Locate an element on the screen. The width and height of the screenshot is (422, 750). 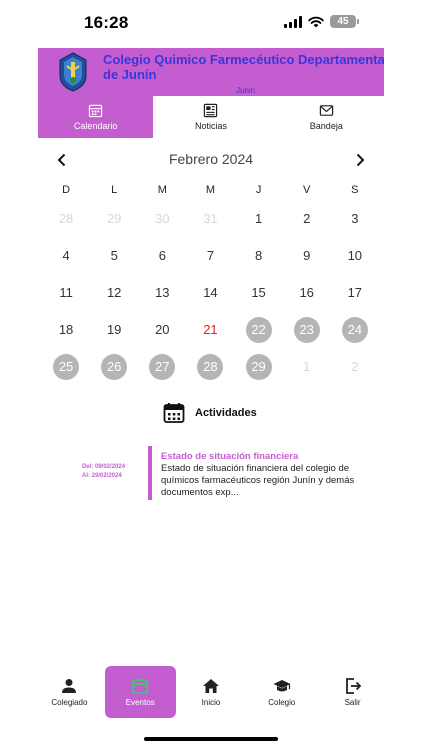
calendar-day: 13 is located at coordinates (162, 292).